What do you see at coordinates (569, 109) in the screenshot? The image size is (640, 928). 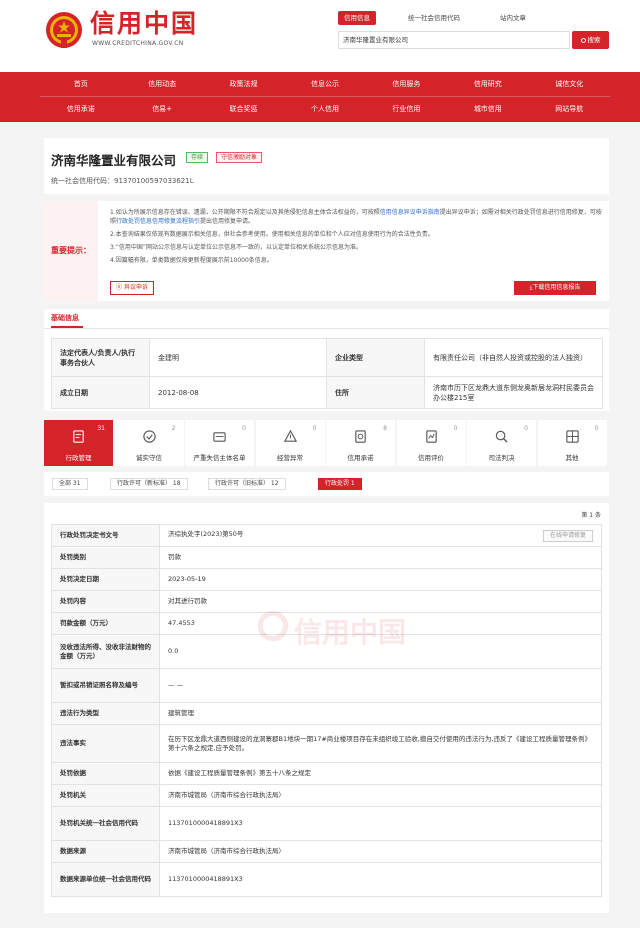 I see `nav-item-2-7: 网站导航` at bounding box center [569, 109].